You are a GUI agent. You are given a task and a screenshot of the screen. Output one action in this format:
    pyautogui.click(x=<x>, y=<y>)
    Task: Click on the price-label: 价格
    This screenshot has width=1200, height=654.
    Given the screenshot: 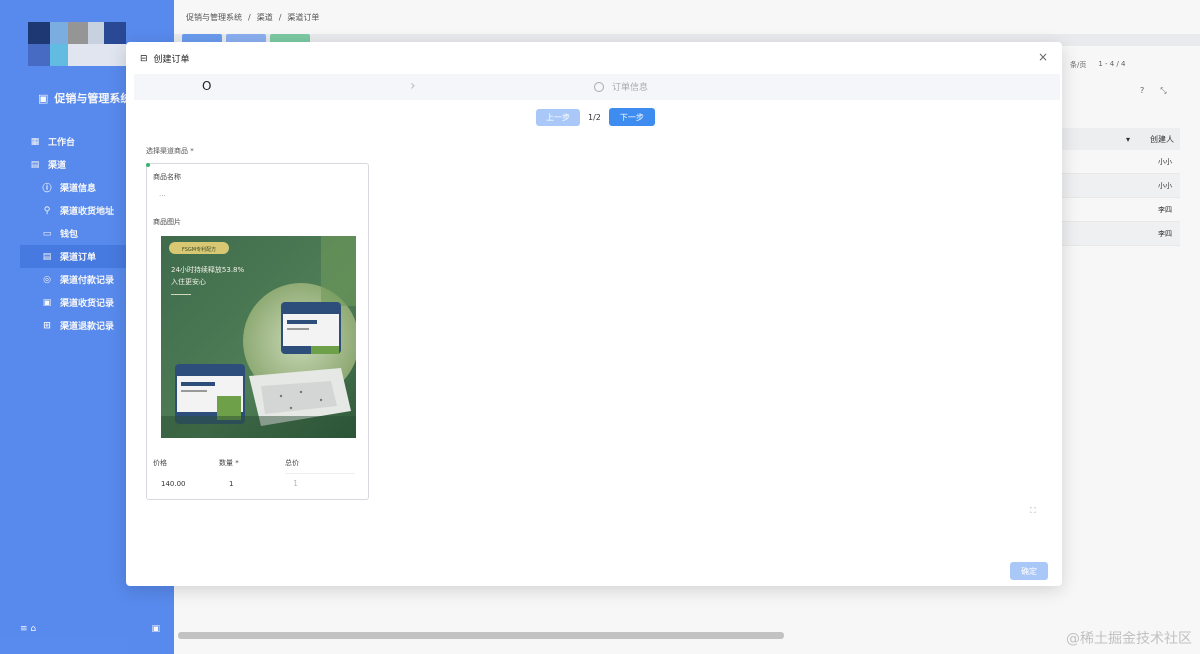 What is the action you would take?
    pyautogui.click(x=160, y=463)
    